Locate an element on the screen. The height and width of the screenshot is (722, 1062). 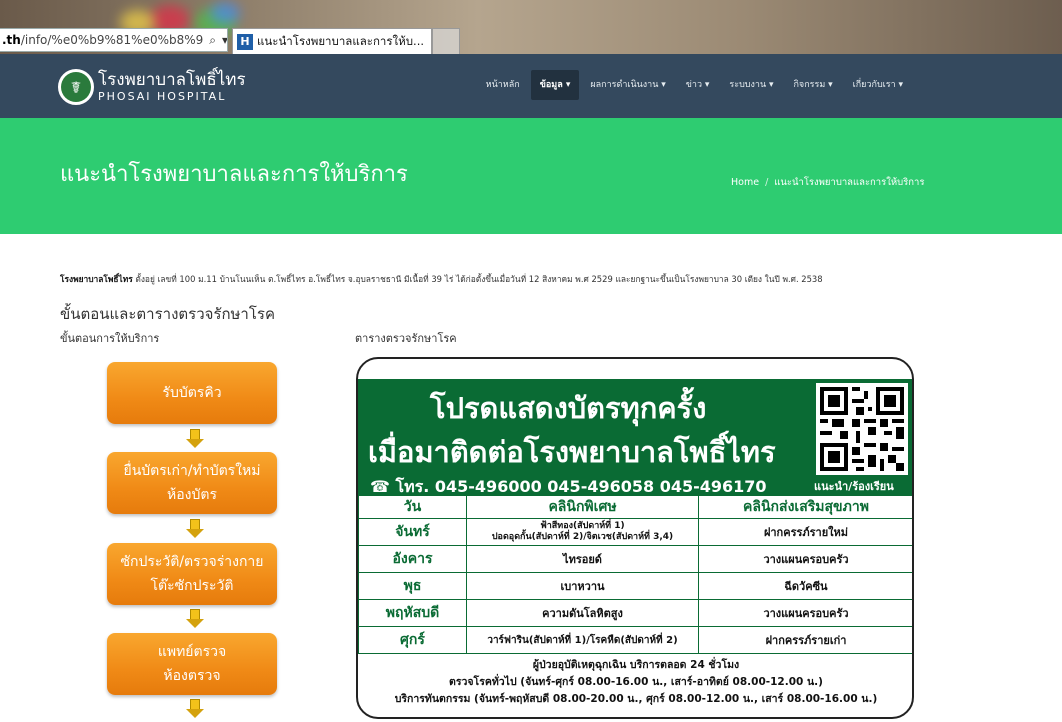
dropdown-icon: ▾ is located at coordinates (224, 40).